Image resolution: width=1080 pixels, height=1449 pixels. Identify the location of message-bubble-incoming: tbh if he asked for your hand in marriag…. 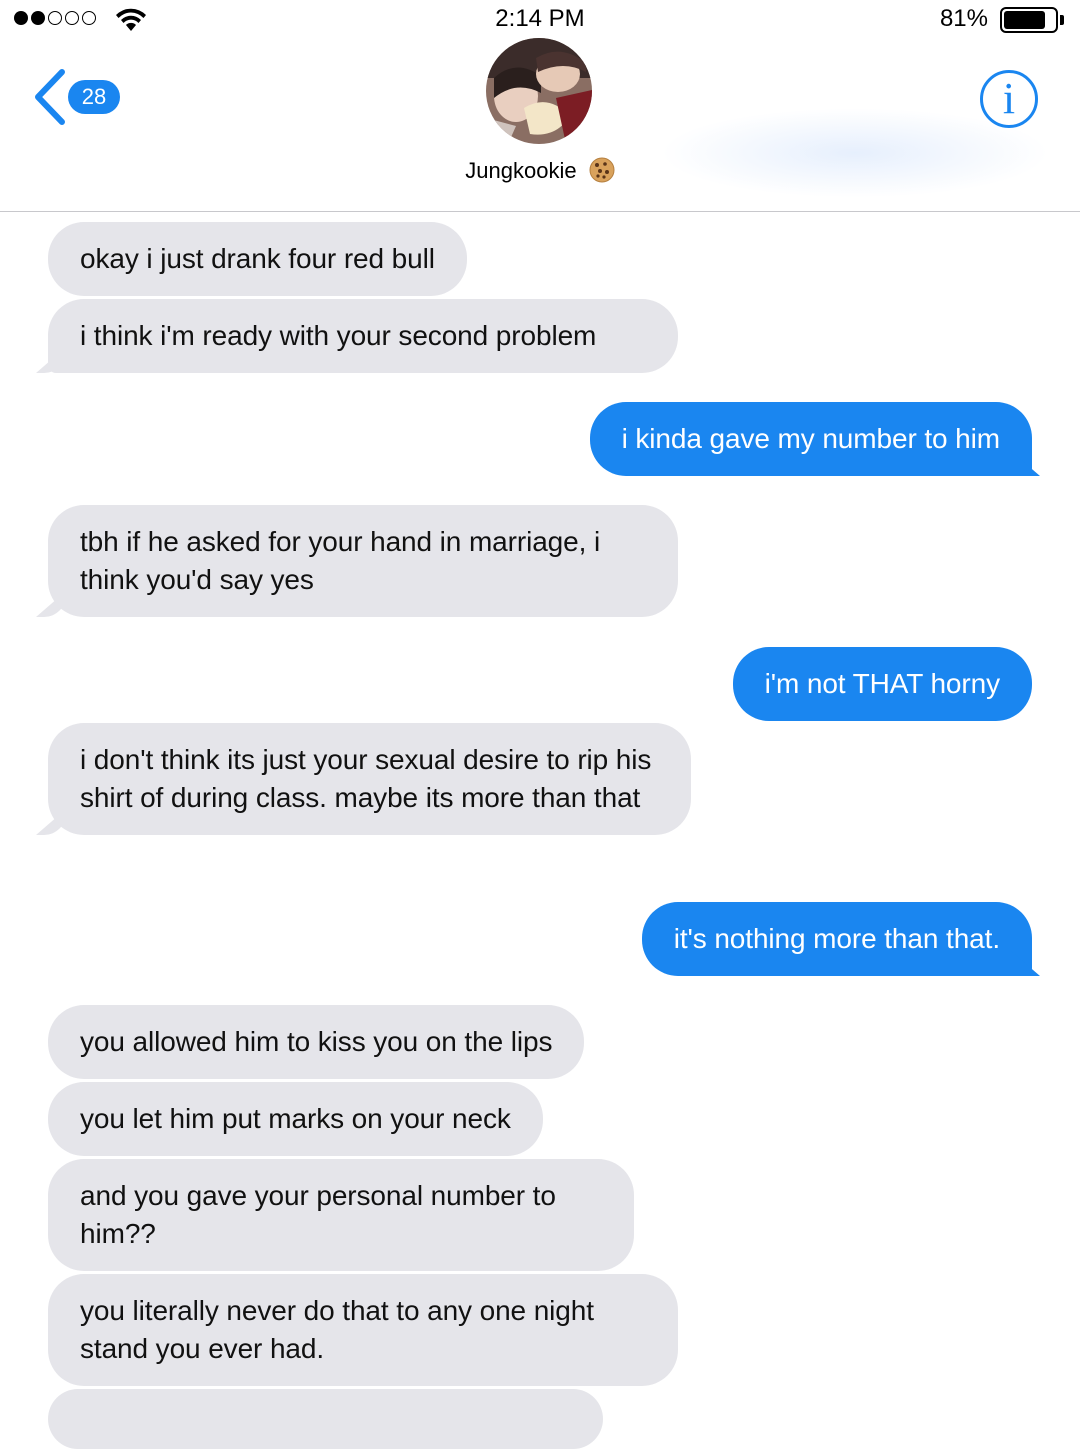
(363, 561).